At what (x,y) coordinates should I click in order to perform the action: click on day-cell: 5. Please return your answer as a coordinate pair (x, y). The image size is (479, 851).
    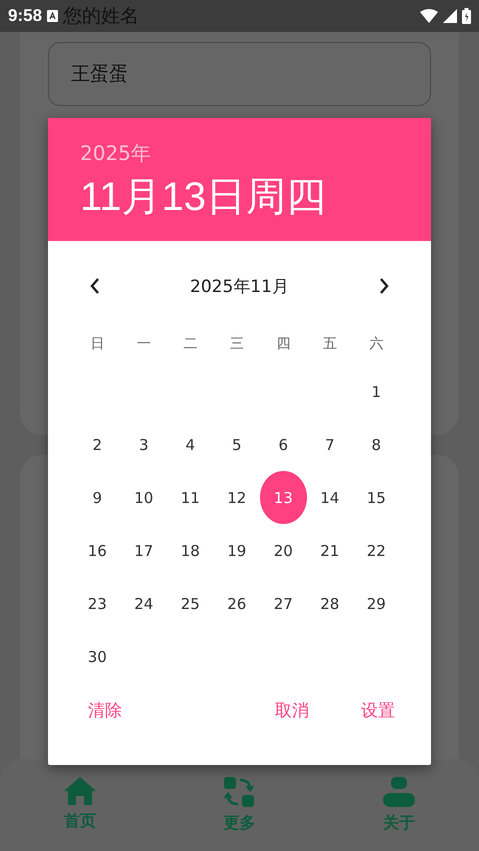
    Looking at the image, I should click on (237, 445).